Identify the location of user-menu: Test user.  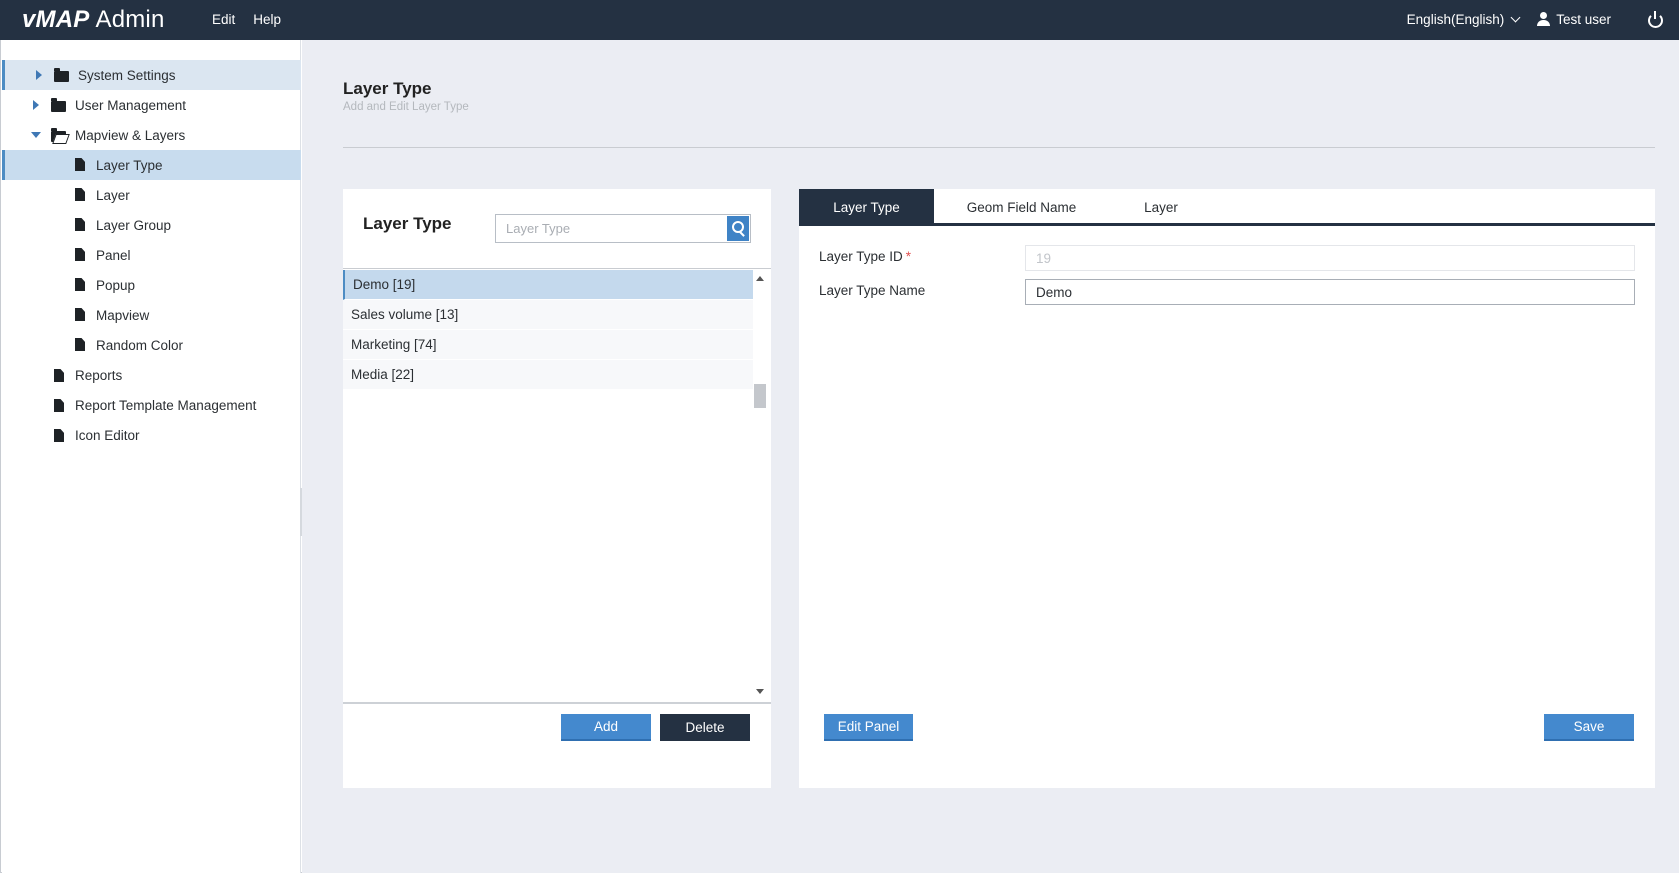
(1574, 19).